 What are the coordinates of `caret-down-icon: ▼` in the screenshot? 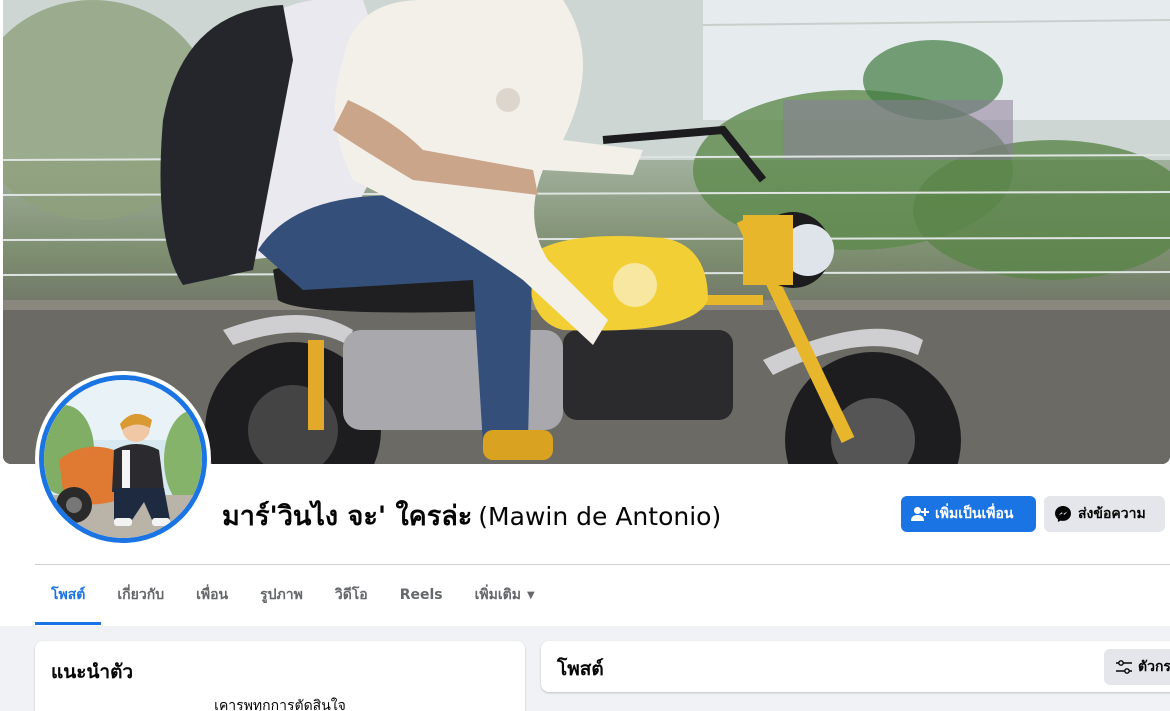 It's located at (530, 595).